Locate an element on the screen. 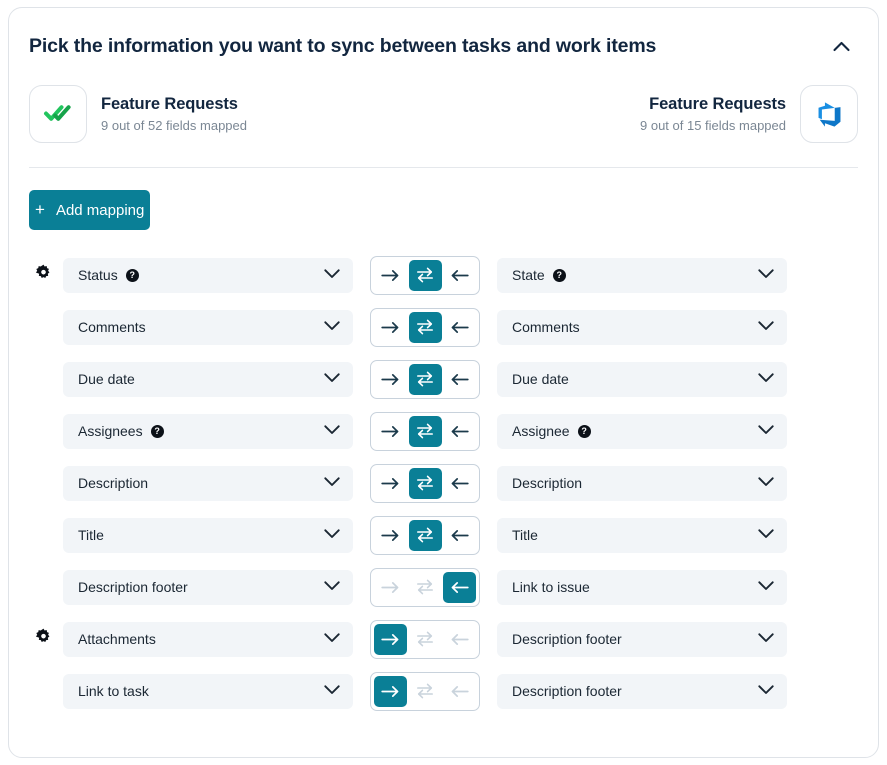 Image resolution: width=887 pixels, height=765 pixels. left-field-select: Assignees ? is located at coordinates (208, 431).